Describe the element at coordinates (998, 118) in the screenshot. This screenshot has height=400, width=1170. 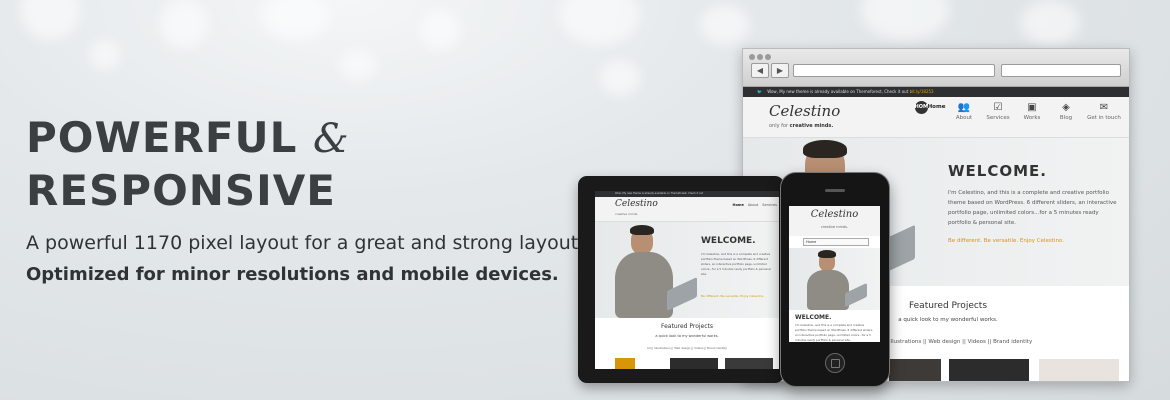
I see `menu-label: Services` at that location.